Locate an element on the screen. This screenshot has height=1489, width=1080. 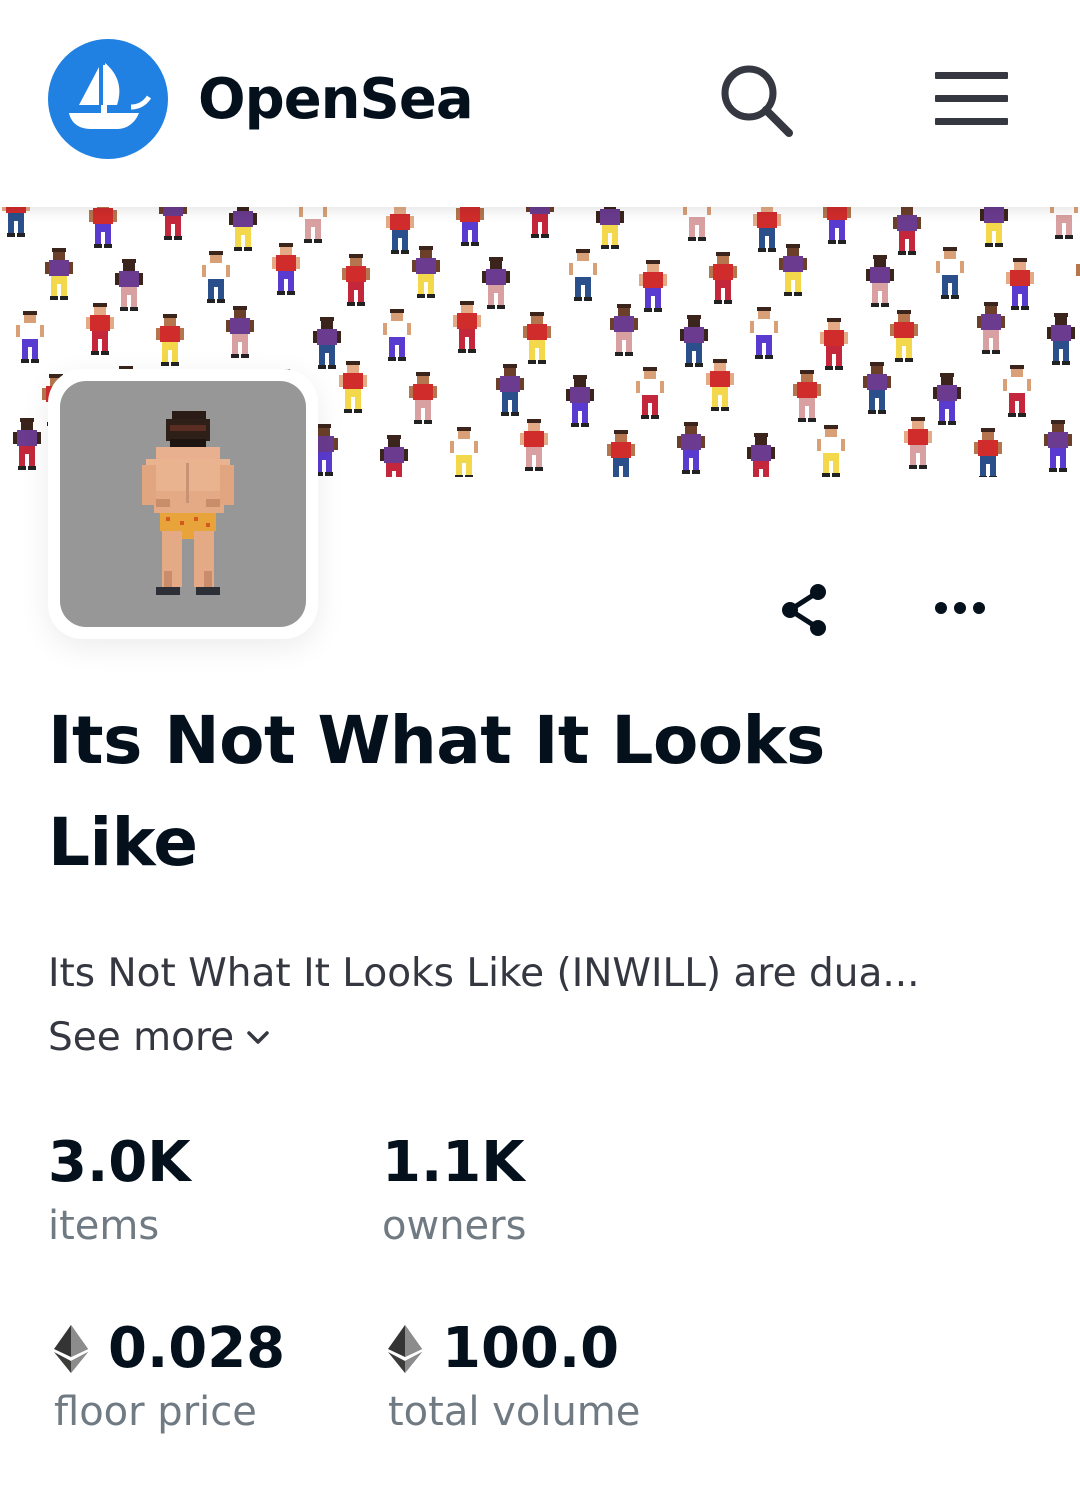
hamburger-menu-button is located at coordinates (972, 100).